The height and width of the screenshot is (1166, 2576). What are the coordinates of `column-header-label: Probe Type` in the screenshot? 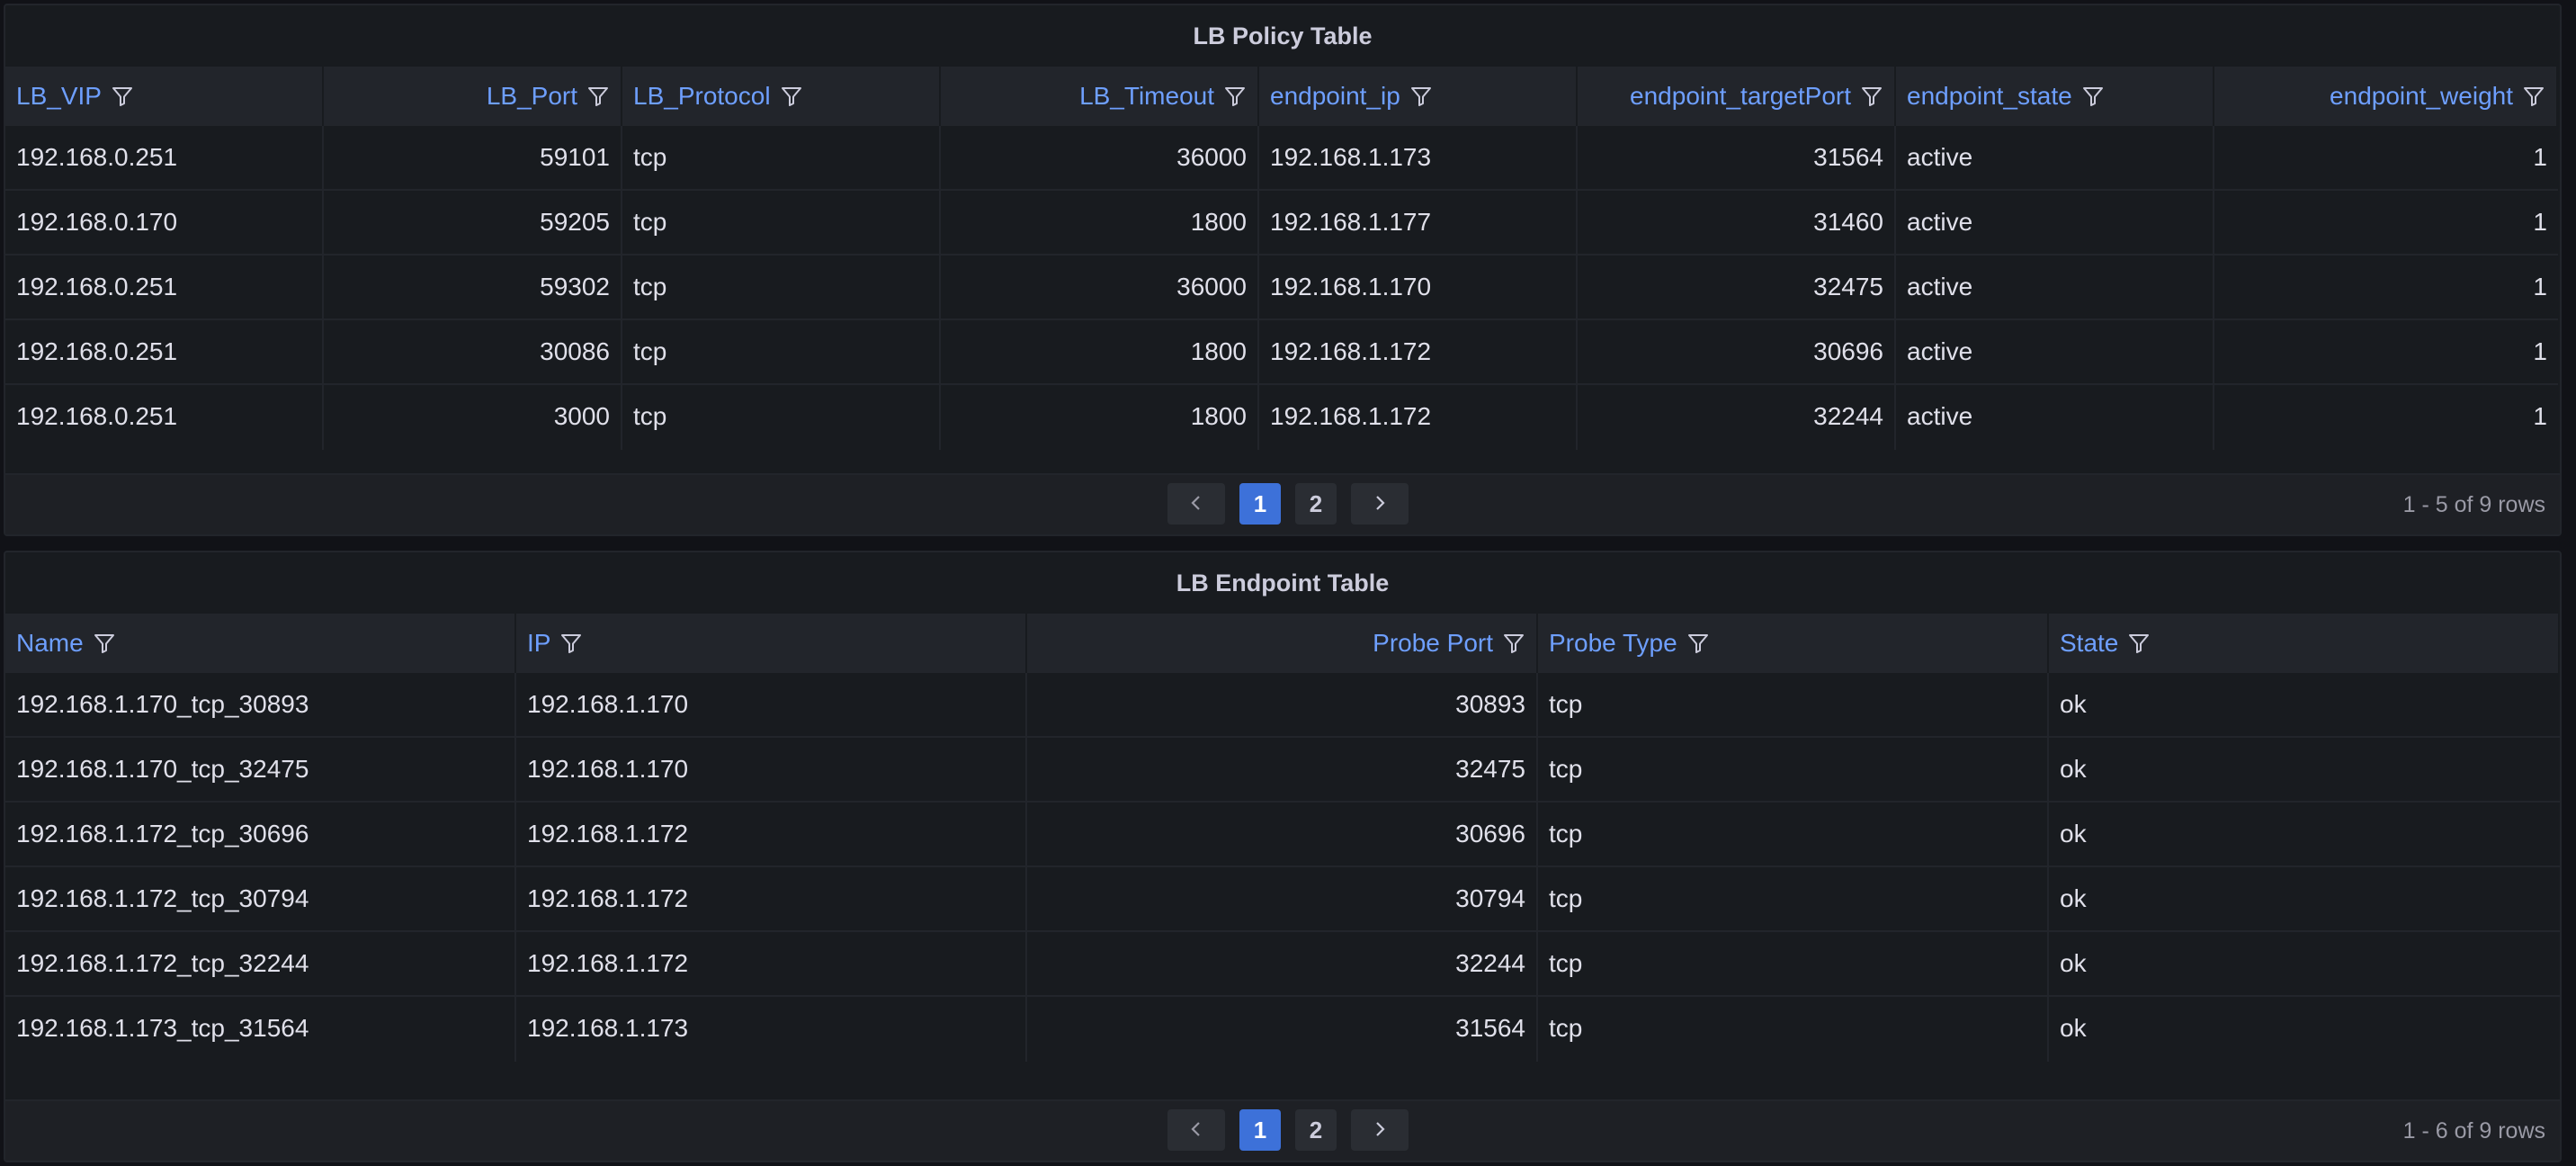 It's located at (1613, 643).